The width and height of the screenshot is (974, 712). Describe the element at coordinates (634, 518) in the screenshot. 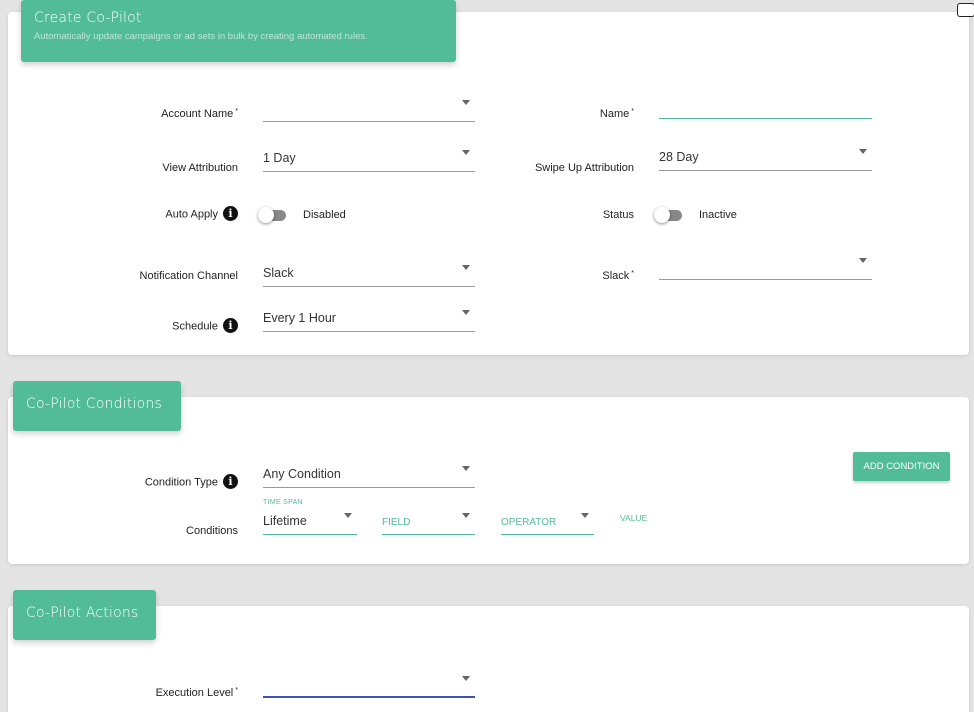

I see `value-label: VALUE` at that location.